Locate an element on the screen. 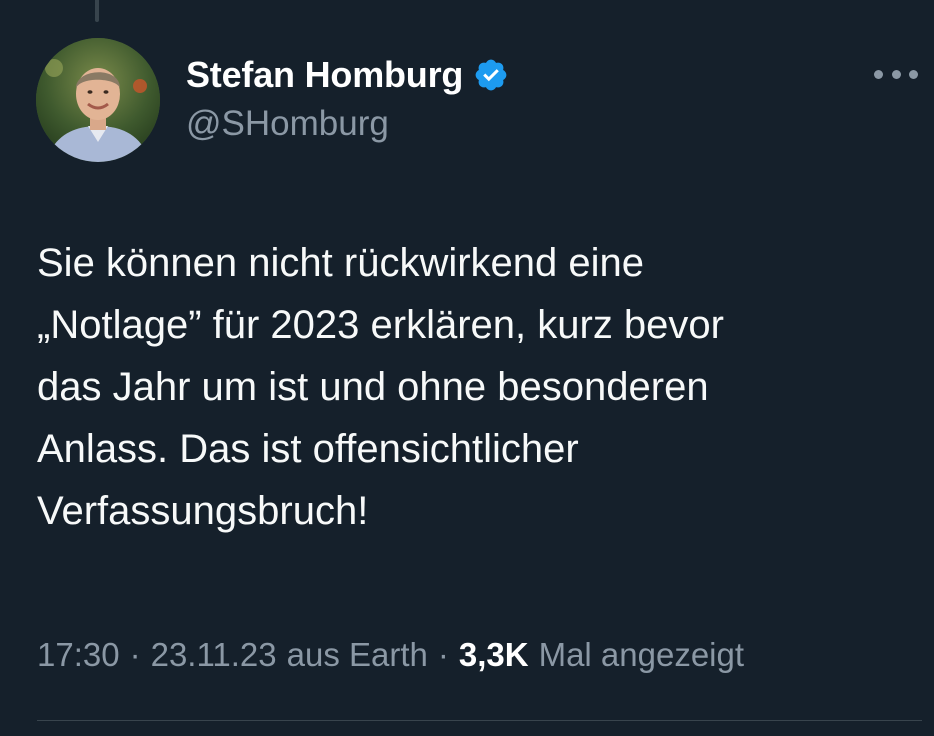 The image size is (934, 736). more-horizontal-icon is located at coordinates (896, 74).